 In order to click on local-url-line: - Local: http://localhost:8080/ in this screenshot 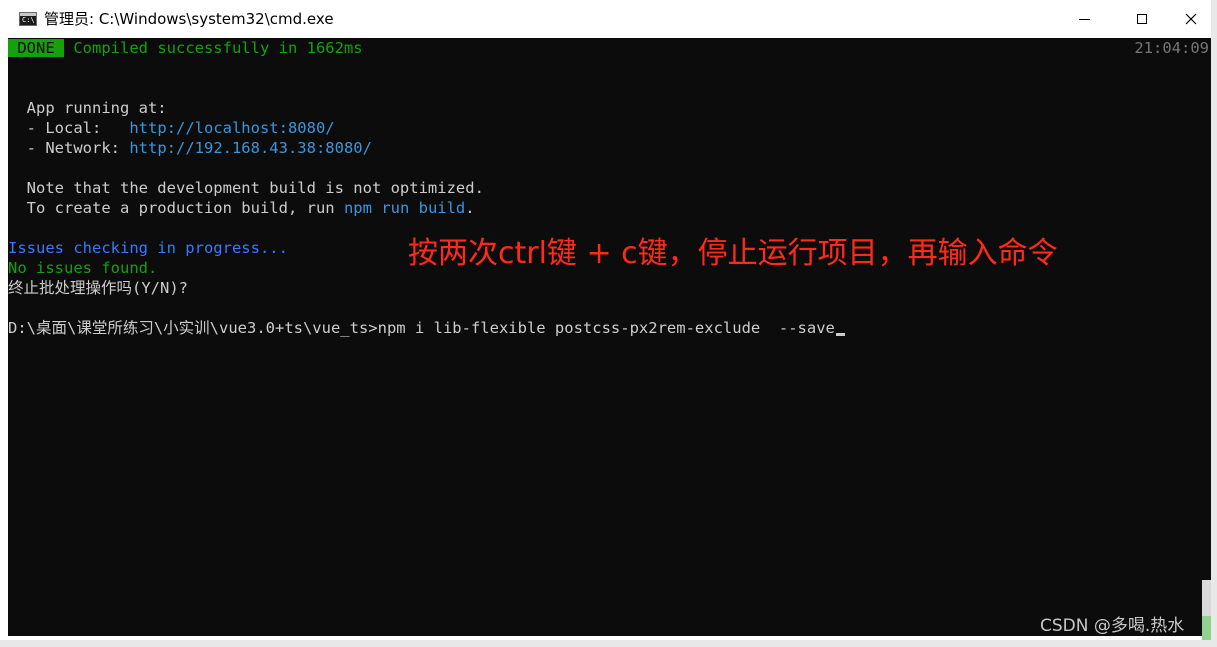, I will do `click(171, 128)`.